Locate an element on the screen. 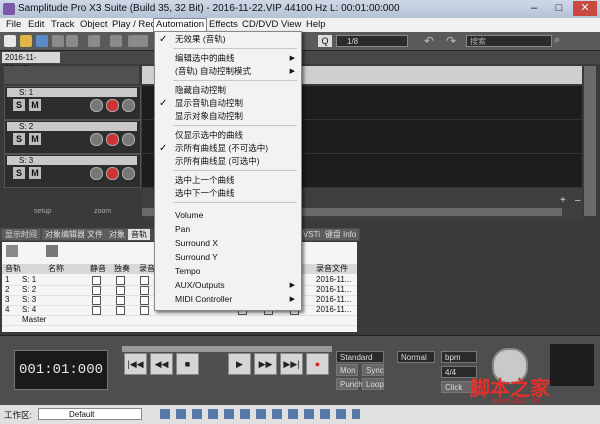 The height and width of the screenshot is (424, 600). tab-vsti: VSTi is located at coordinates (312, 234).